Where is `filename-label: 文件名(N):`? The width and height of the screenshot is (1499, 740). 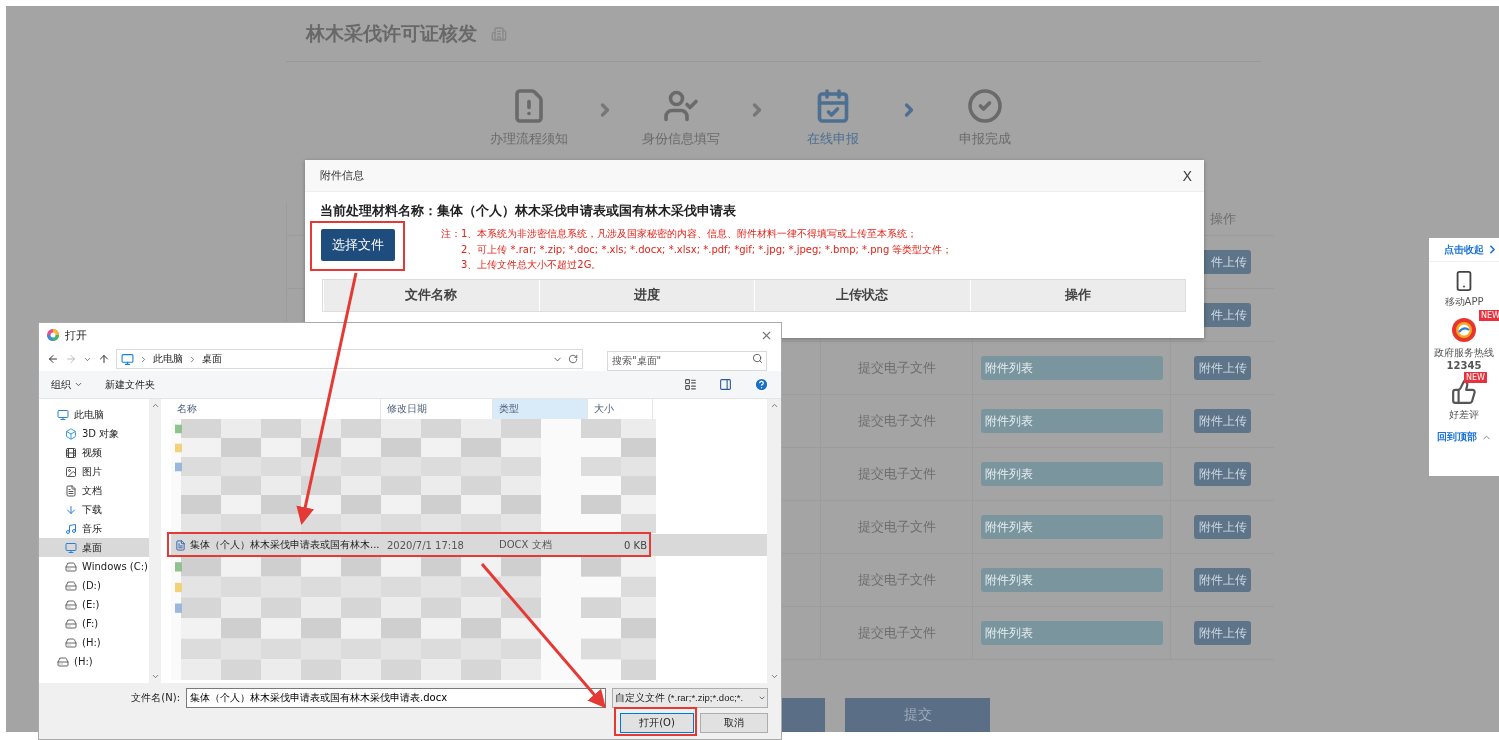
filename-label: 文件名(N): is located at coordinates (155, 698).